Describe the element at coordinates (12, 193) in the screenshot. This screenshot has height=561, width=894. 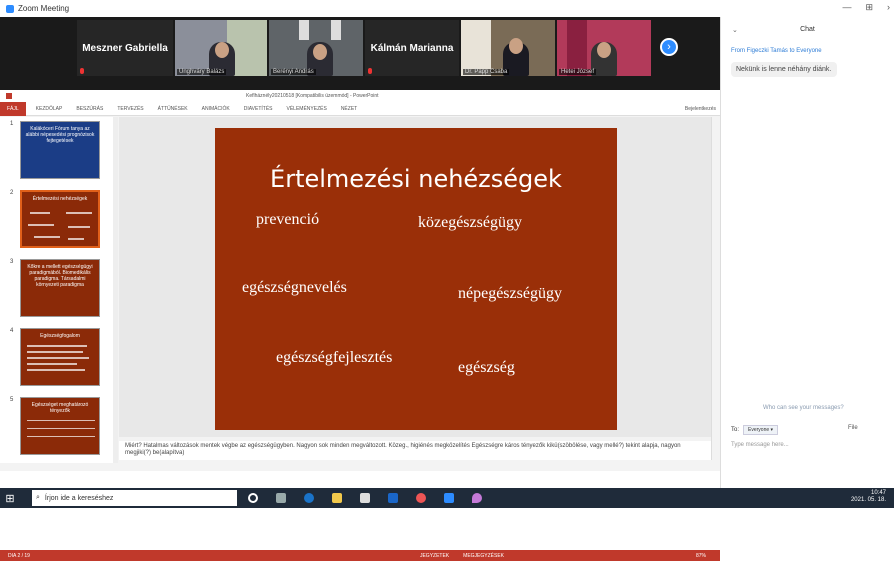
I see `slide-number: 2` at that location.